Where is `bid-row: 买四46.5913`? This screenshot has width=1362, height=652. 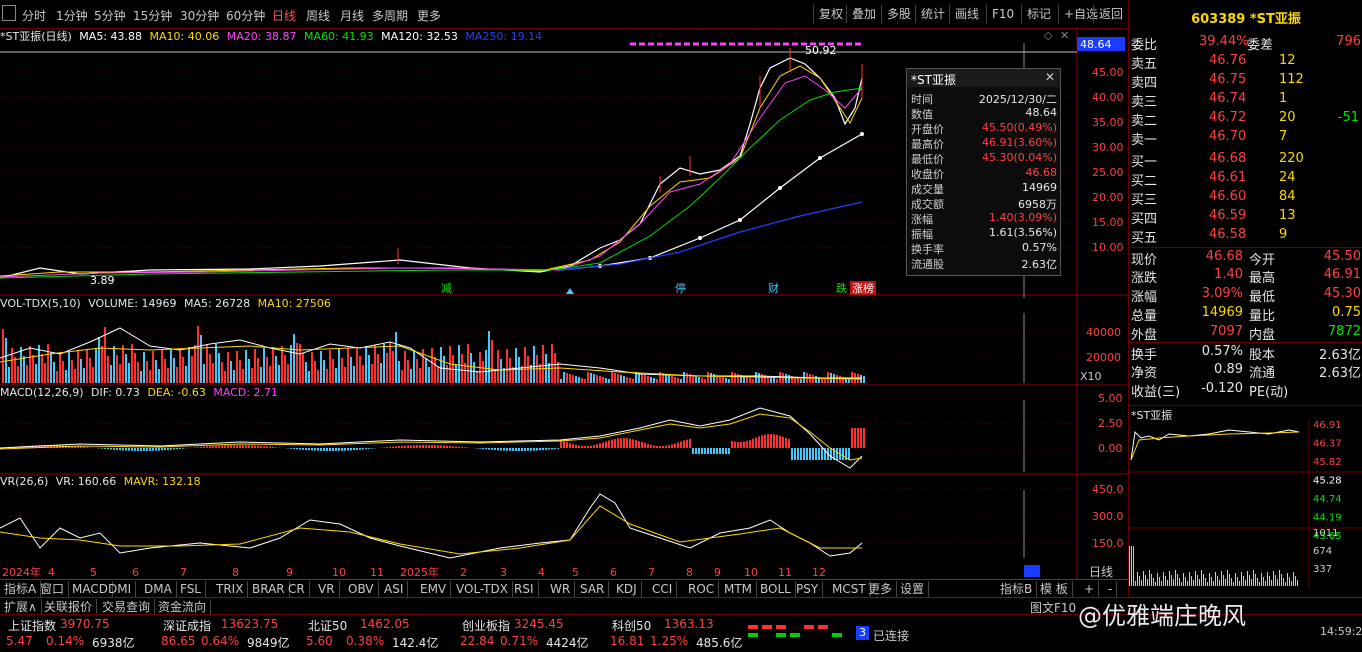 bid-row: 买四46.5913 is located at coordinates (1245, 216).